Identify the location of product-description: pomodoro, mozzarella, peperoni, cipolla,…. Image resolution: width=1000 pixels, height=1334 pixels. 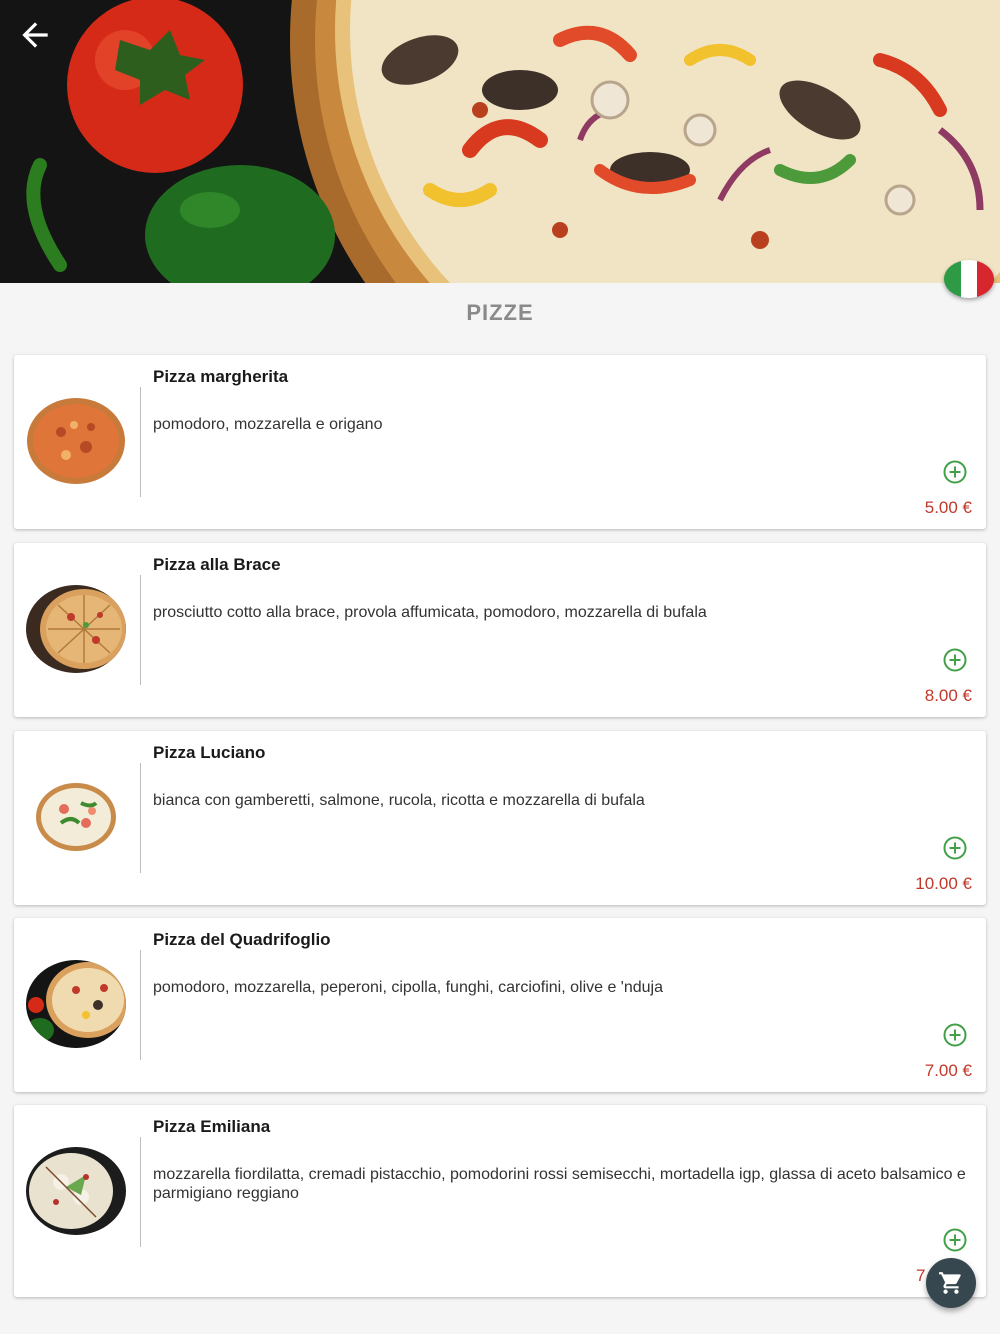
(408, 987).